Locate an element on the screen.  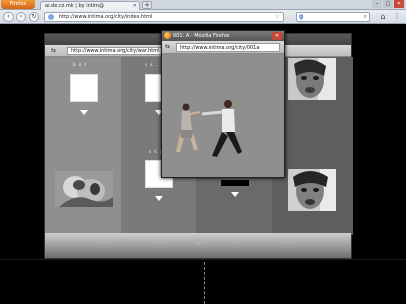
column-label: b o t is located at coordinates (80, 64).